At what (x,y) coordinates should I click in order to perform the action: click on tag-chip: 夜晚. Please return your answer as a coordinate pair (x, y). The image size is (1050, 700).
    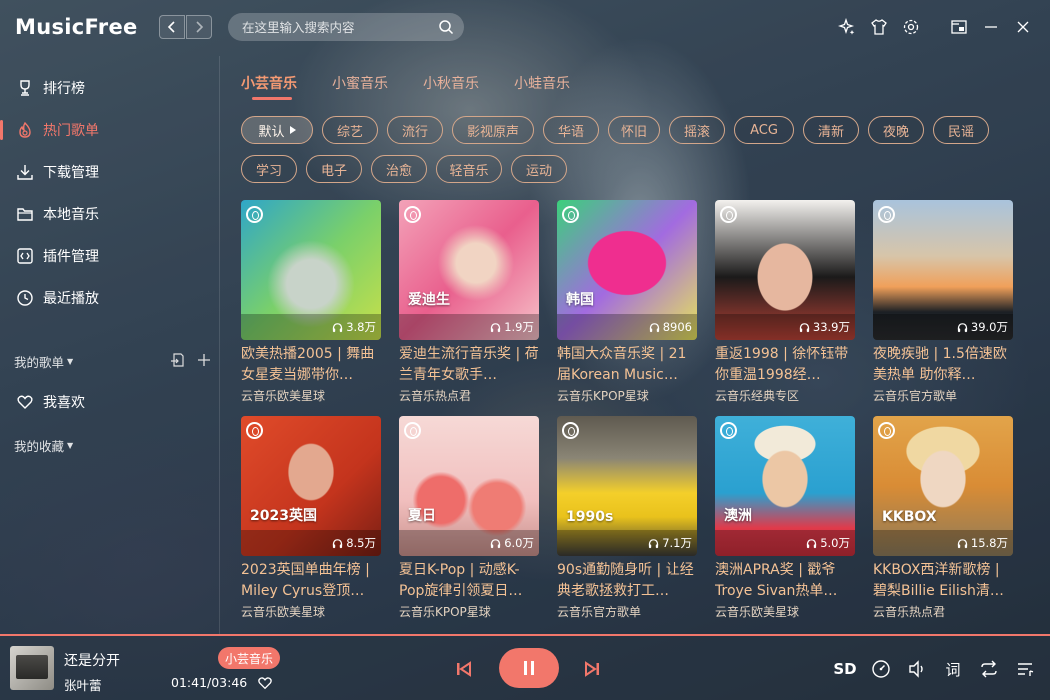
    Looking at the image, I should click on (896, 130).